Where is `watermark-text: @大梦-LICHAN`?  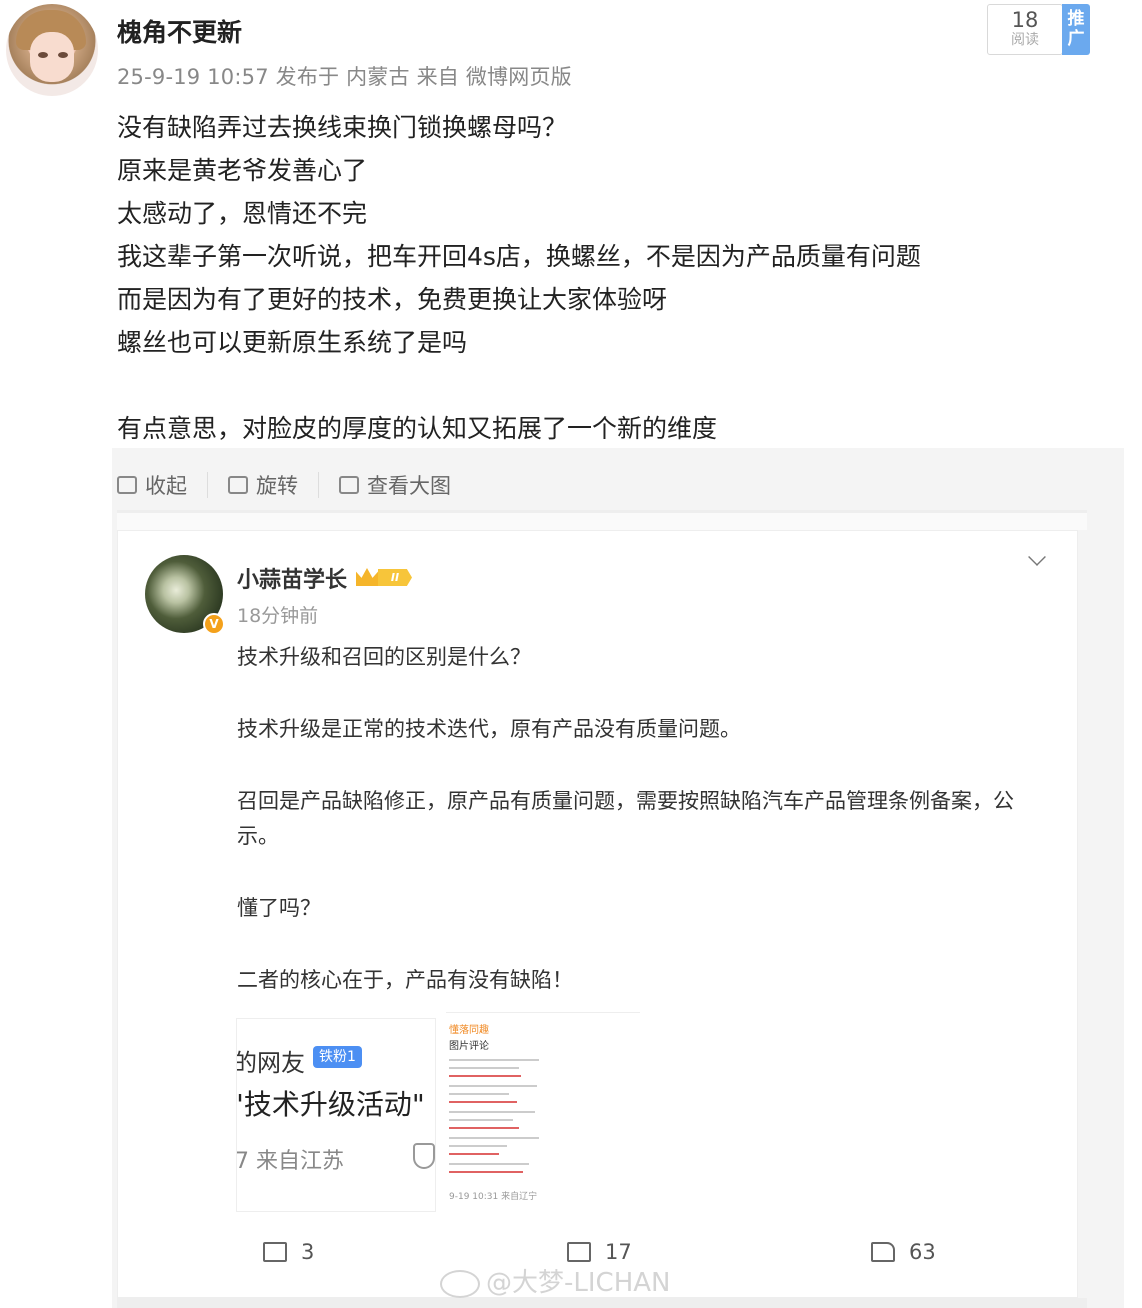
watermark-text: @大梦-LICHAN is located at coordinates (578, 1283).